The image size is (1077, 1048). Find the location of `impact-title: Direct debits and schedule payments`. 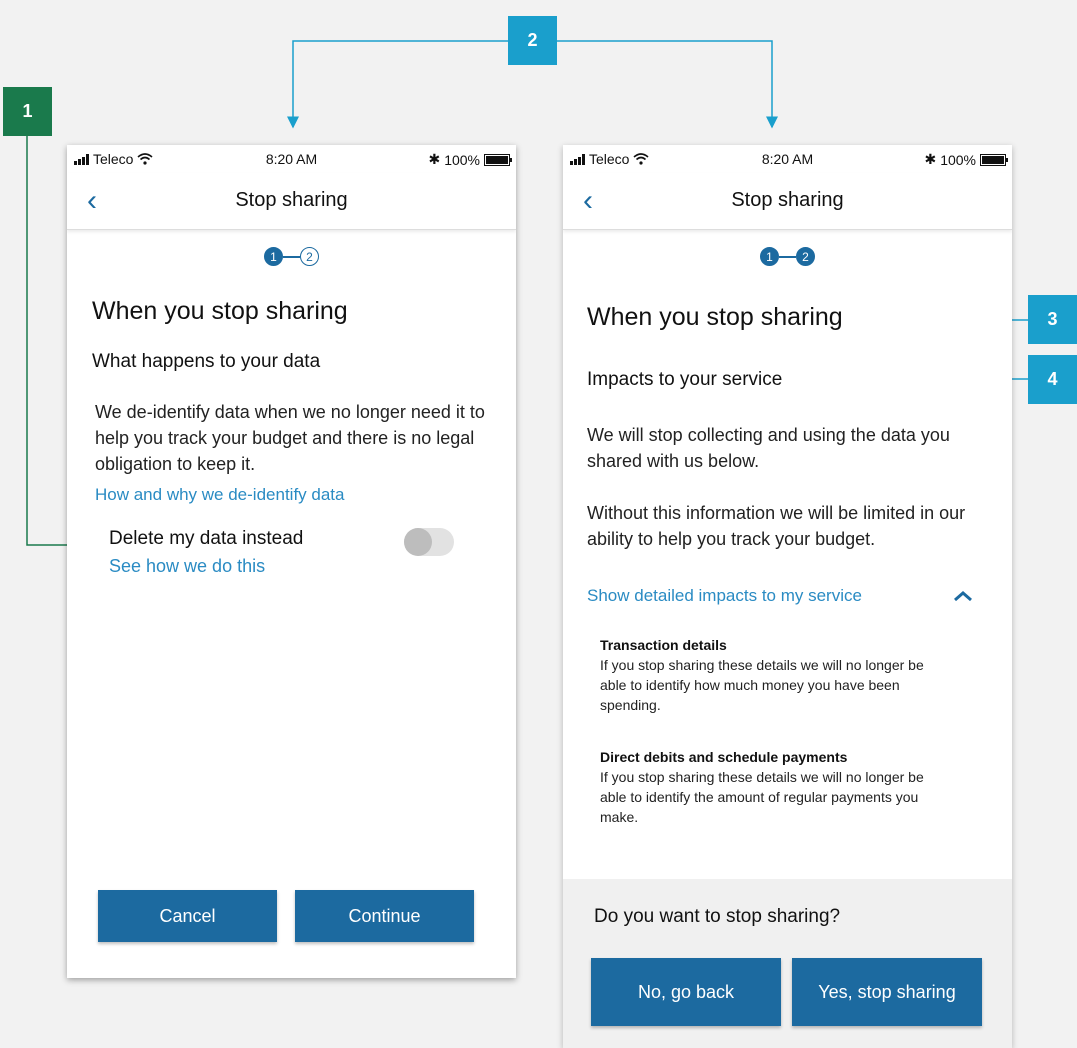

impact-title: Direct debits and schedule payments is located at coordinates (724, 757).